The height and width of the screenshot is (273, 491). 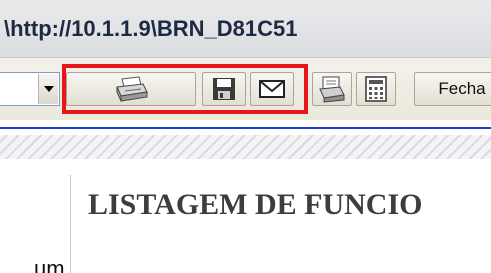 I want to click on close-button: Fecha, so click(x=452, y=89).